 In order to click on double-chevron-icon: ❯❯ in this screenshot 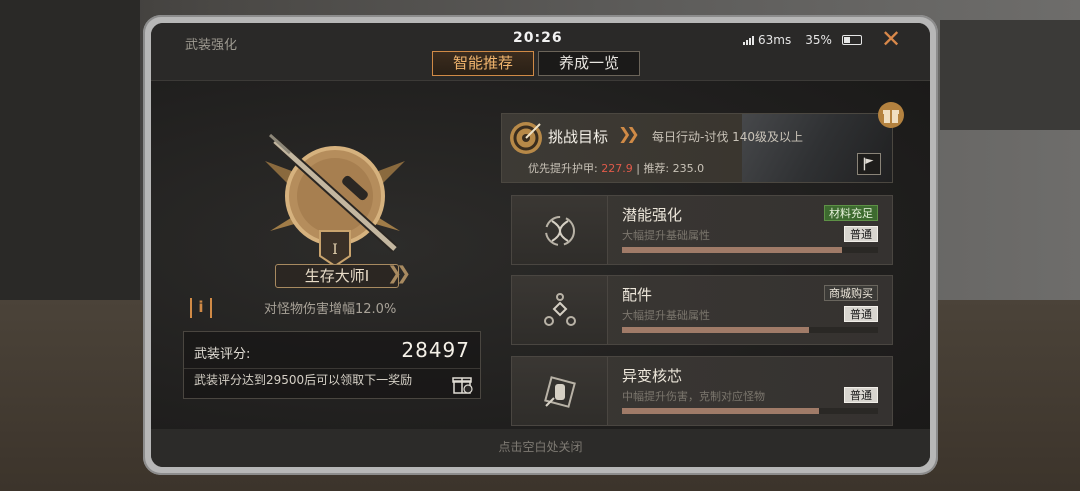, I will do `click(629, 133)`.